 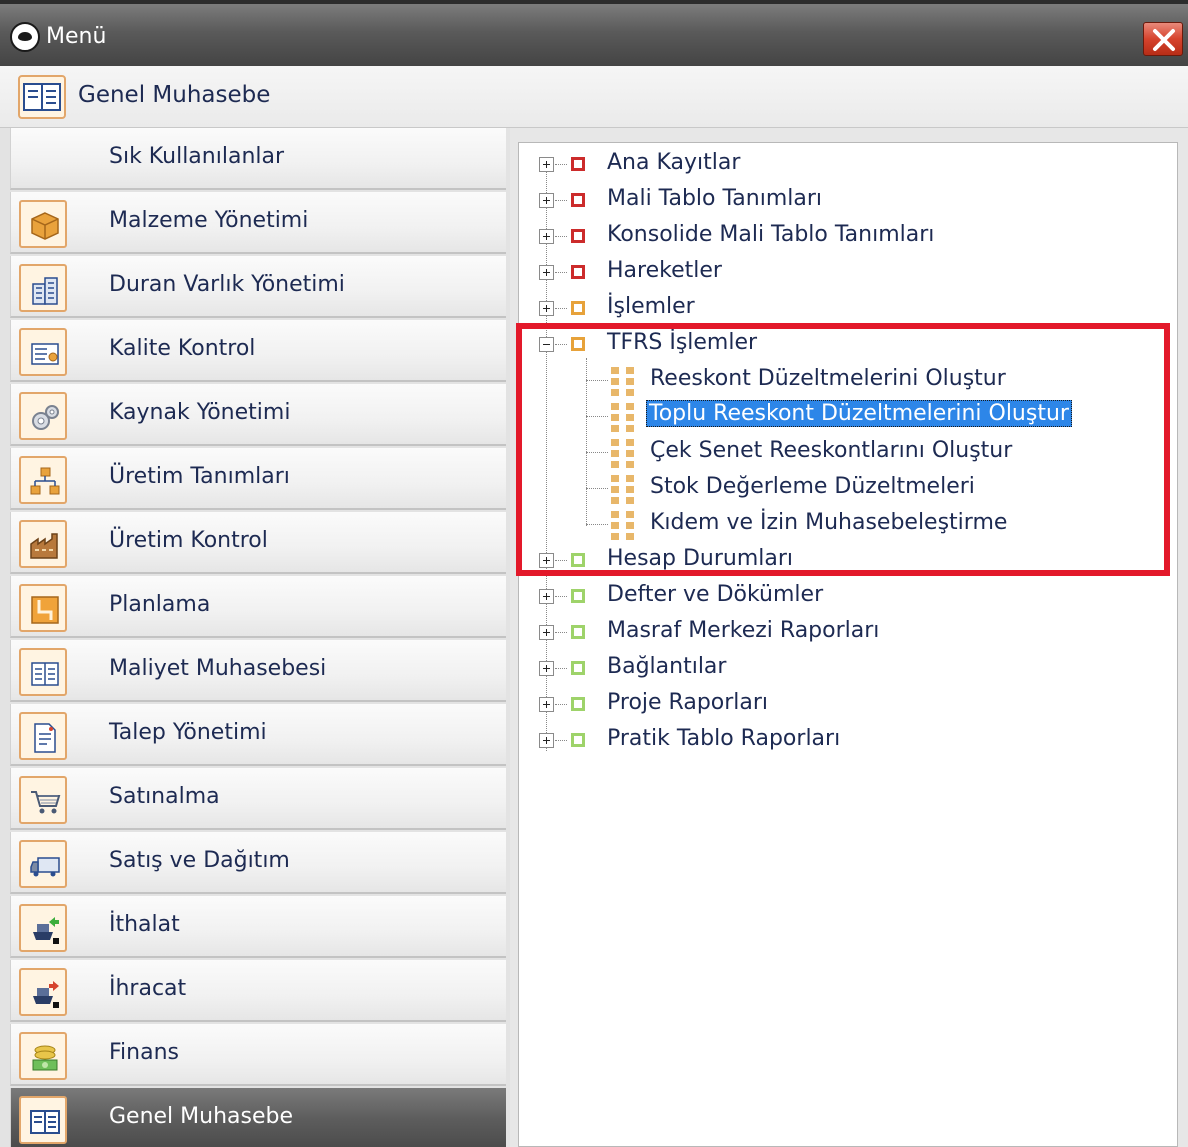 I want to click on sidebar-item-production-definitions: Üretim Tanımları, so click(x=258, y=479).